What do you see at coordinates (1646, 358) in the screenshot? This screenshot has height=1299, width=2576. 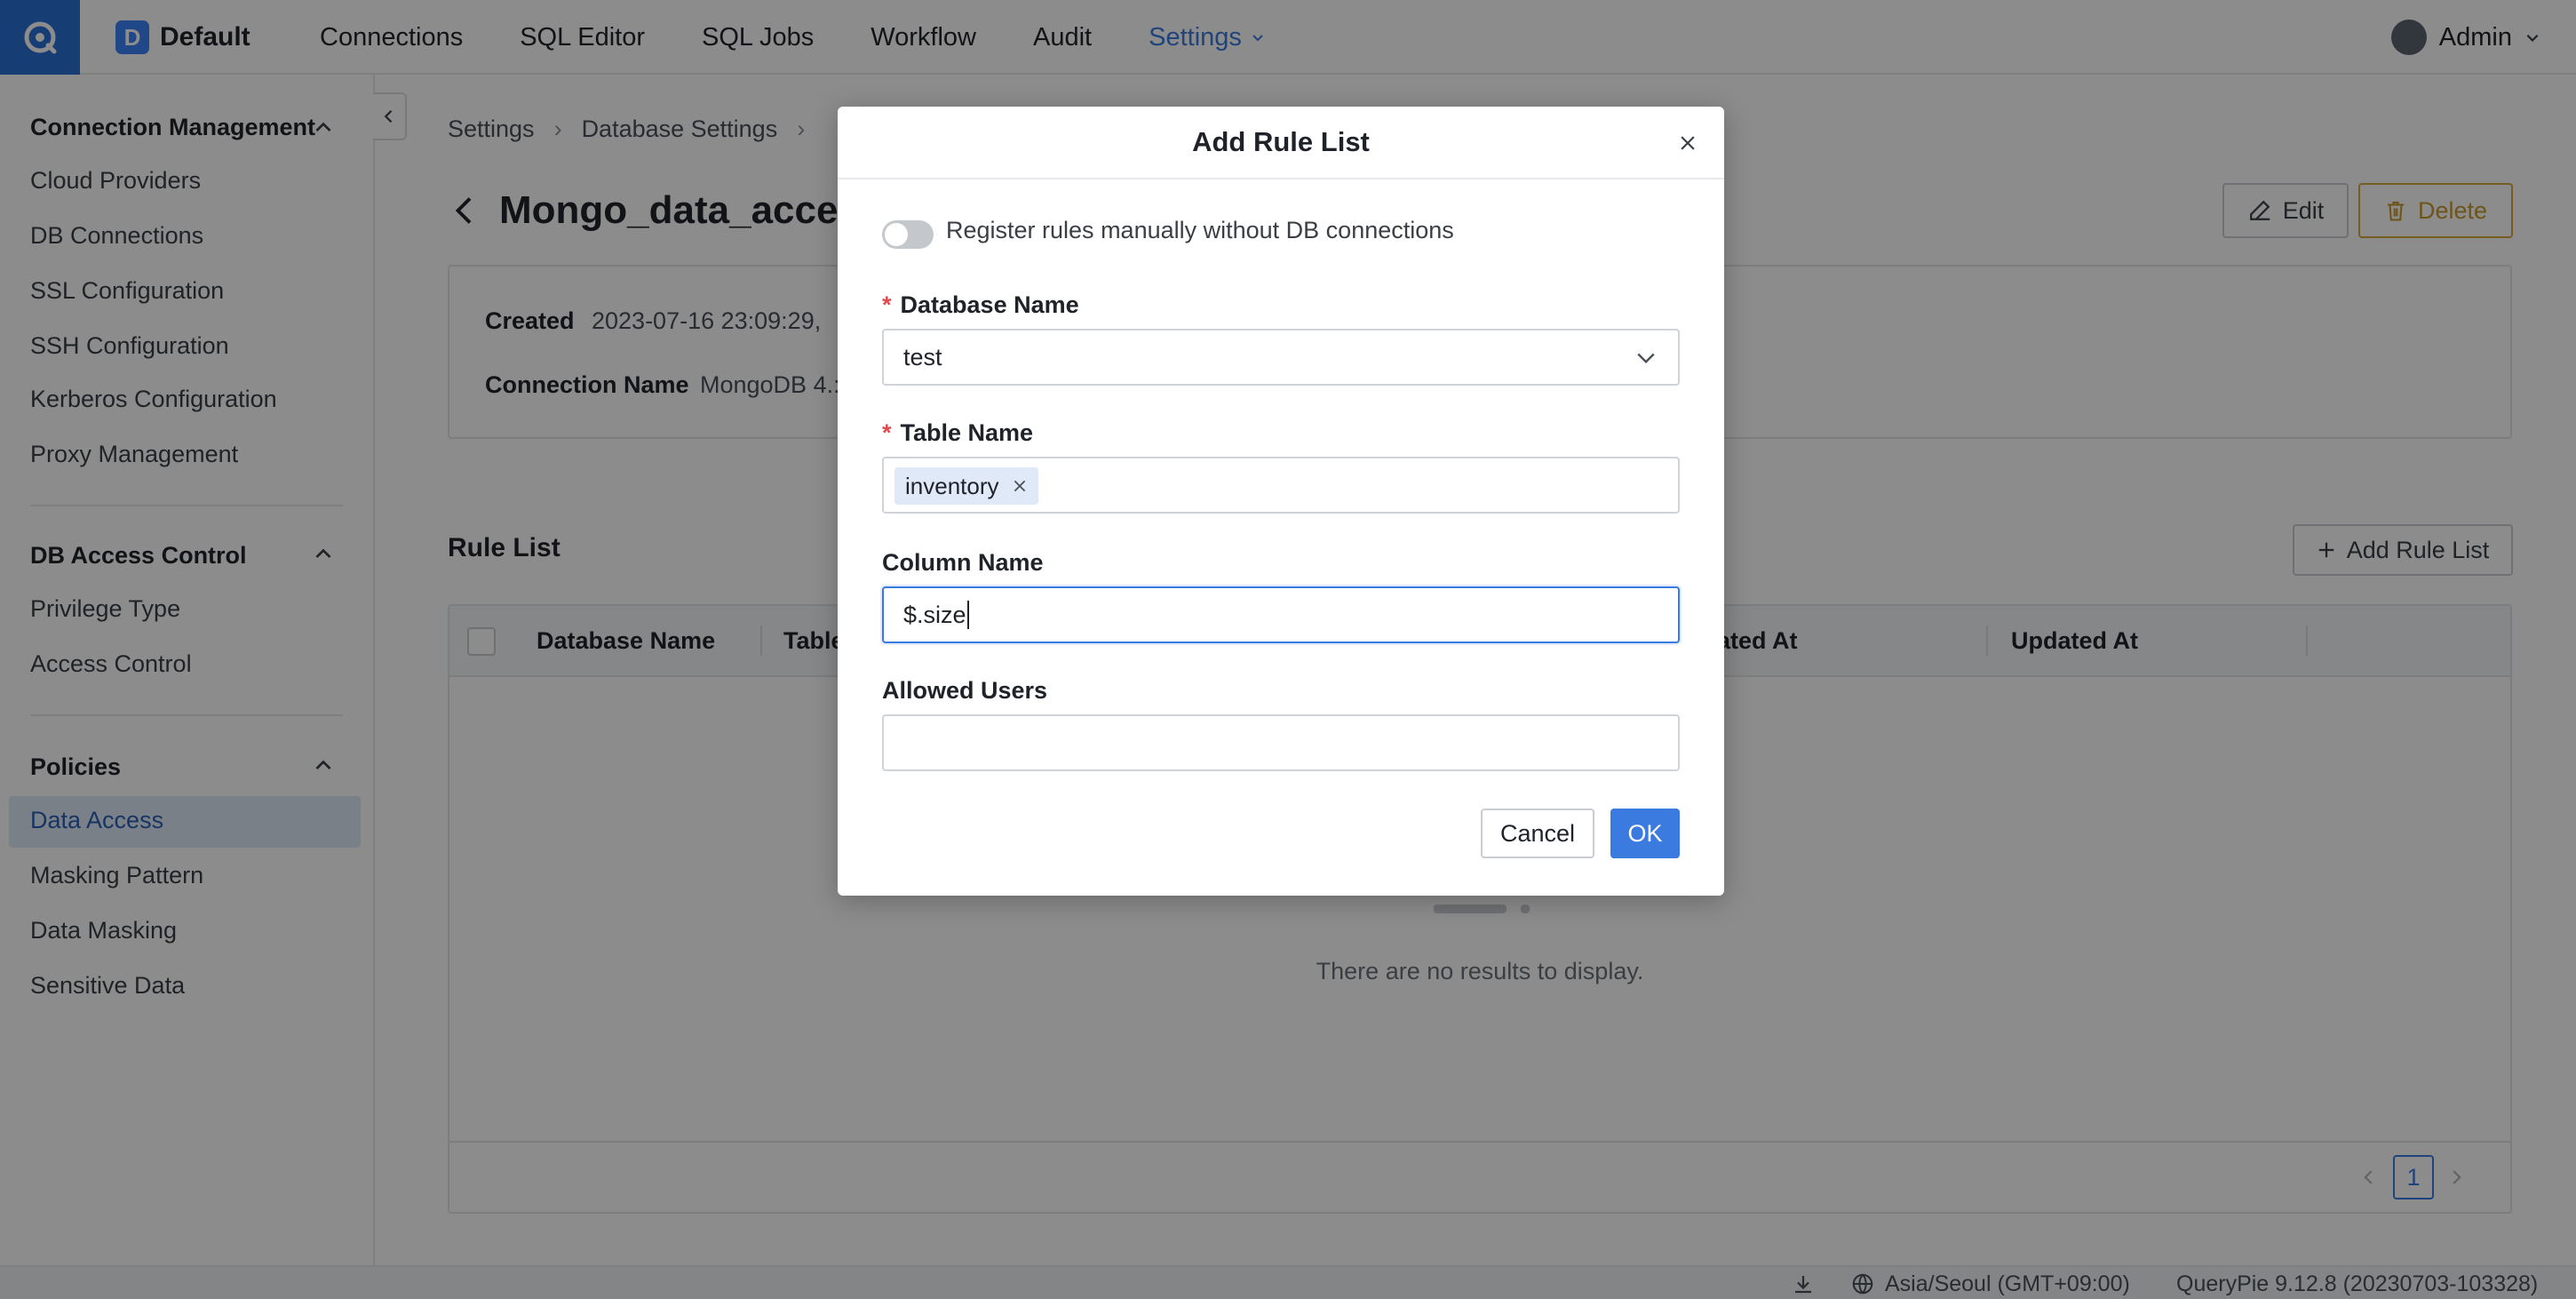 I see `chevron-down-icon` at bounding box center [1646, 358].